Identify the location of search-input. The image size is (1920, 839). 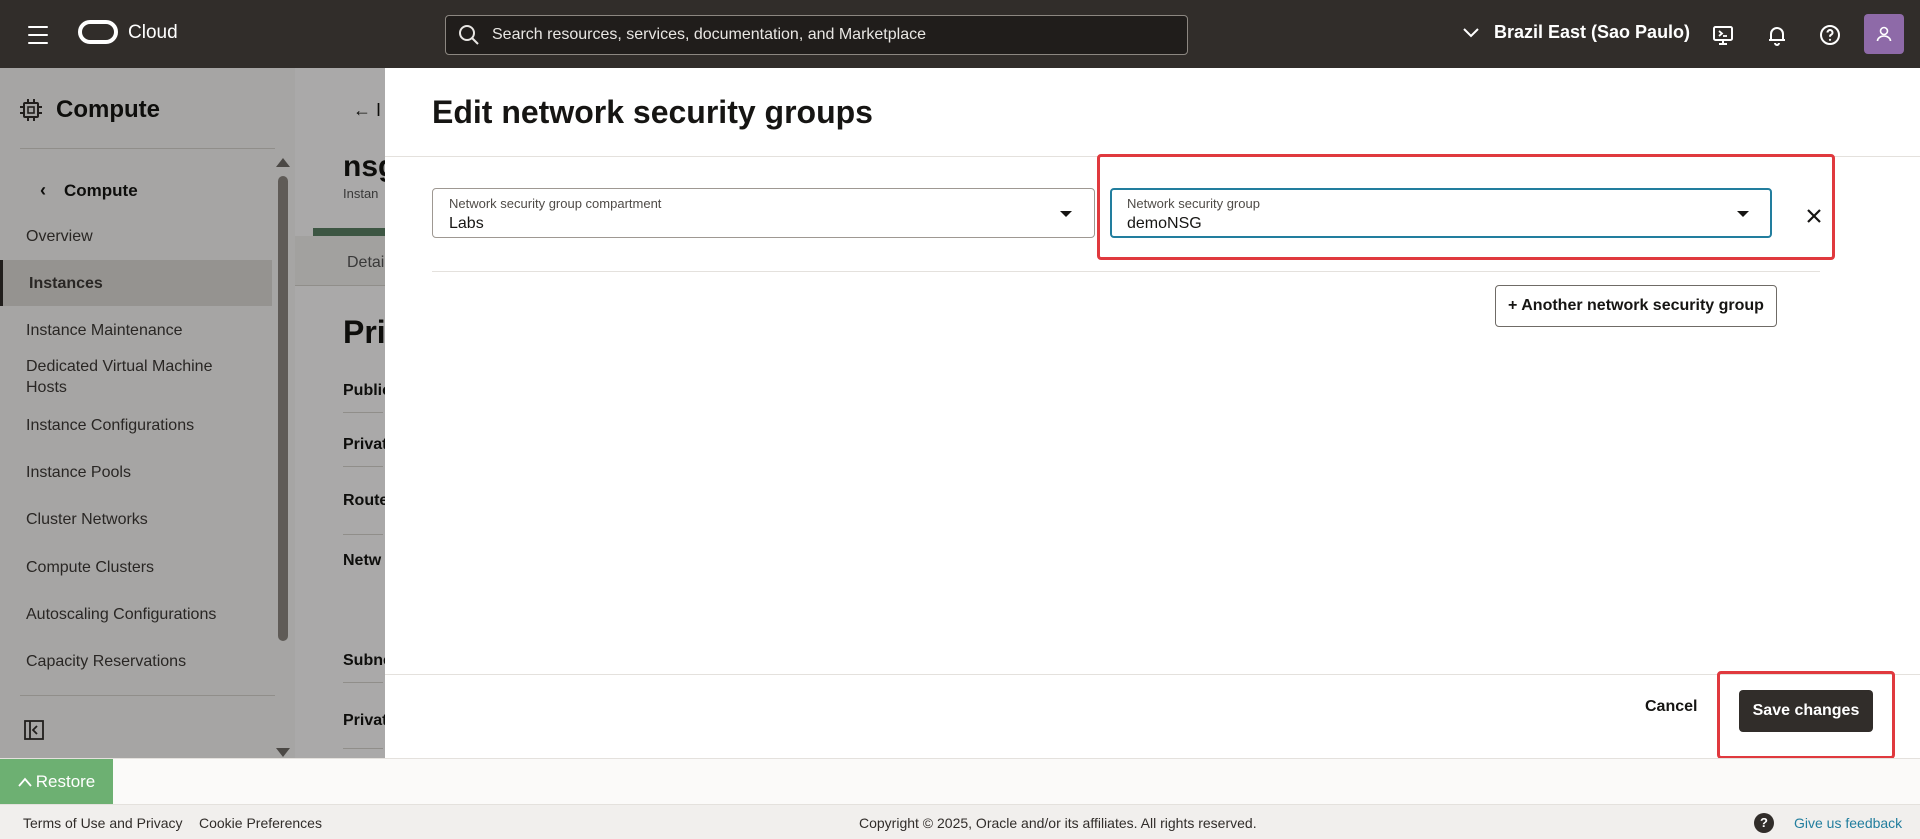
(817, 35).